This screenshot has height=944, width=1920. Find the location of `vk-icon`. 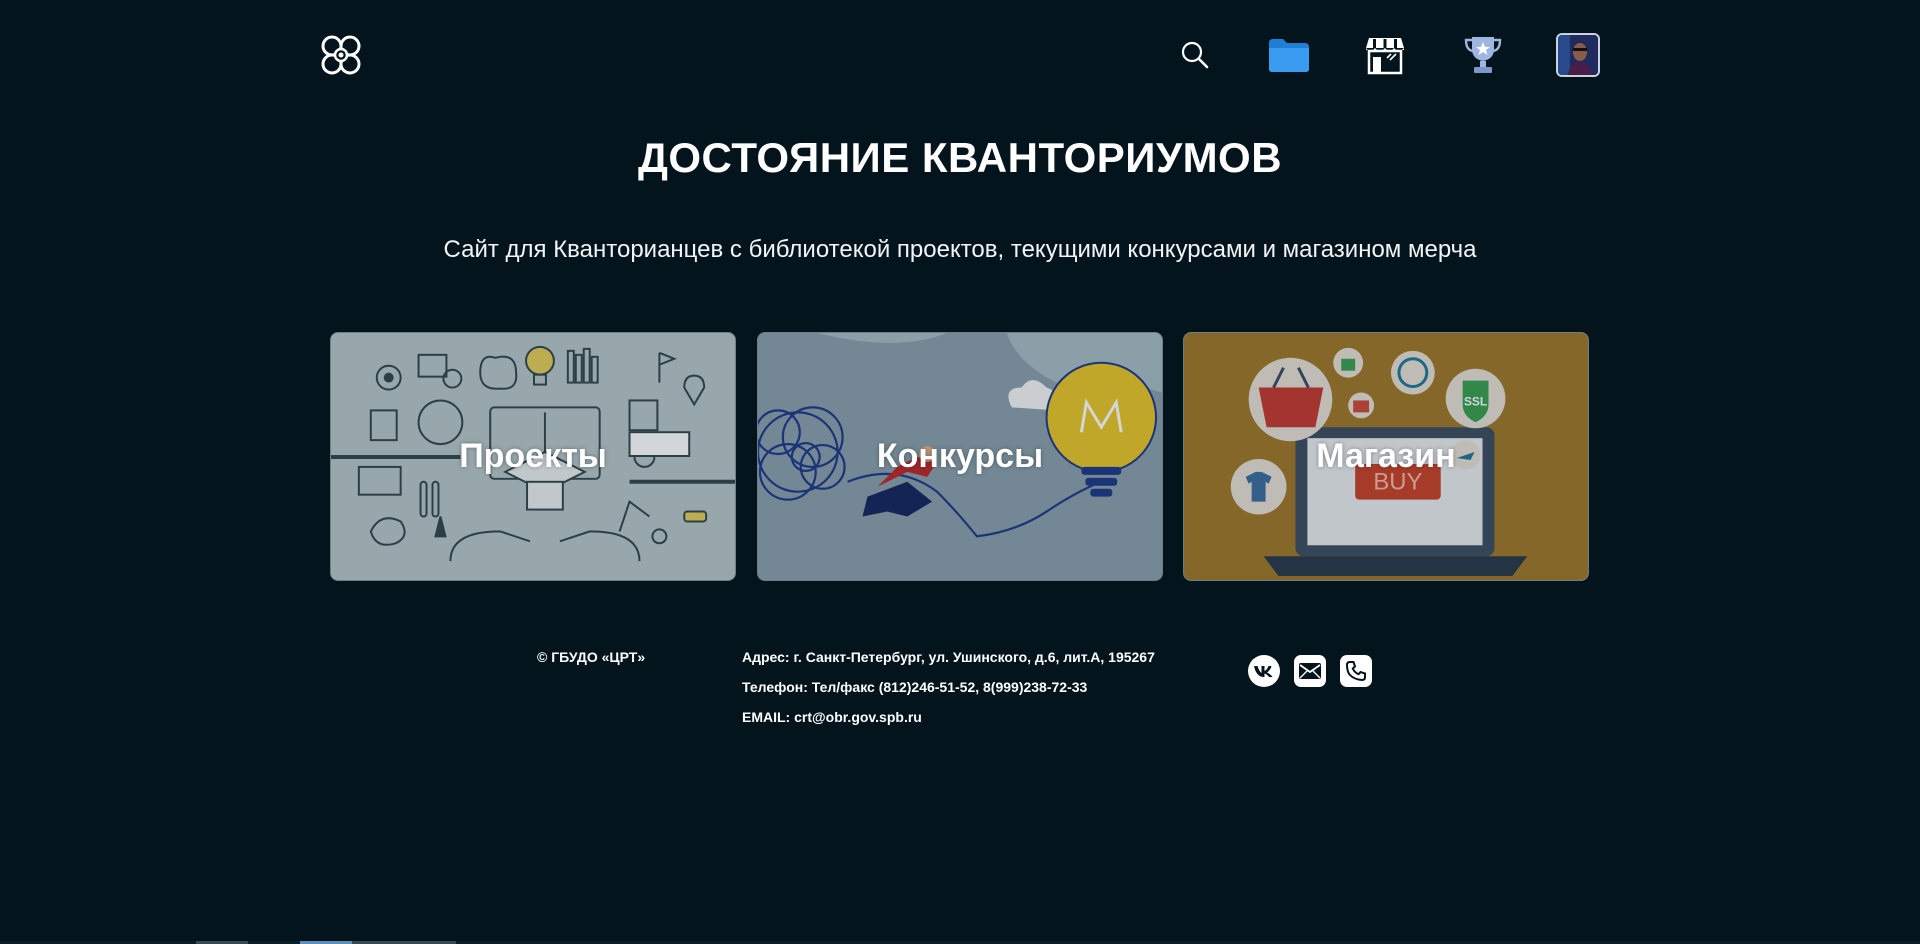

vk-icon is located at coordinates (1264, 671).